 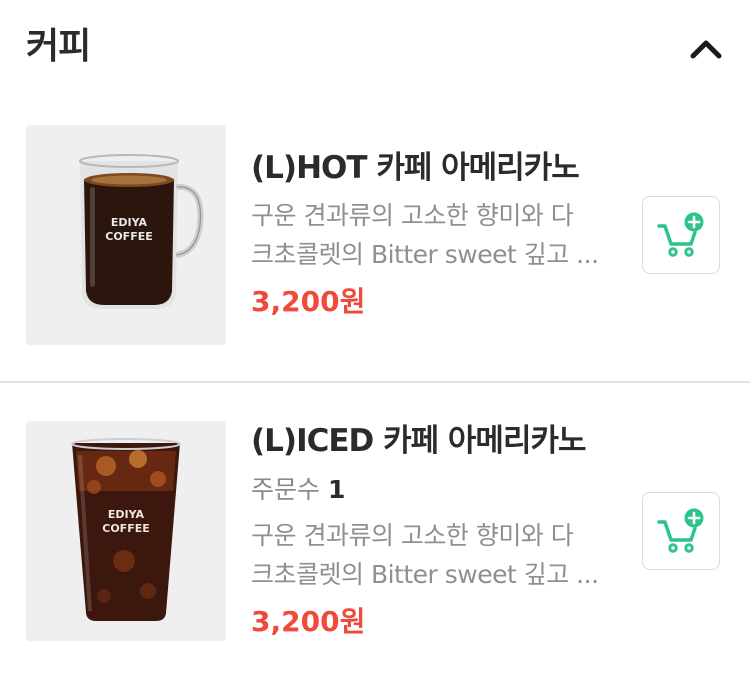 I want to click on product-name: (L)HOT 카페 아메리카노, so click(x=415, y=168).